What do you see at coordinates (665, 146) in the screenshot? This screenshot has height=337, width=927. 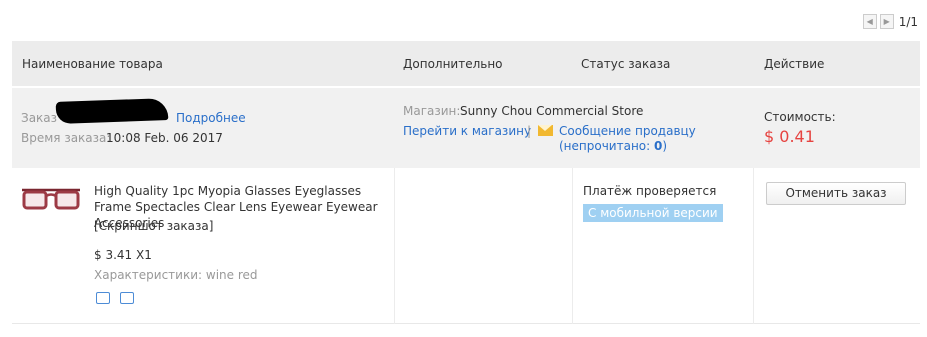 I see `unread-suffix: )` at bounding box center [665, 146].